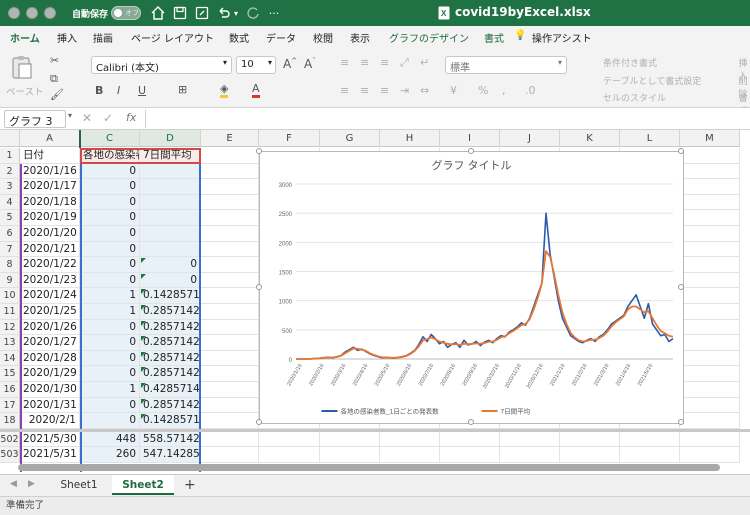 The image size is (750, 515). I want to click on row-header: 2, so click(10, 171).